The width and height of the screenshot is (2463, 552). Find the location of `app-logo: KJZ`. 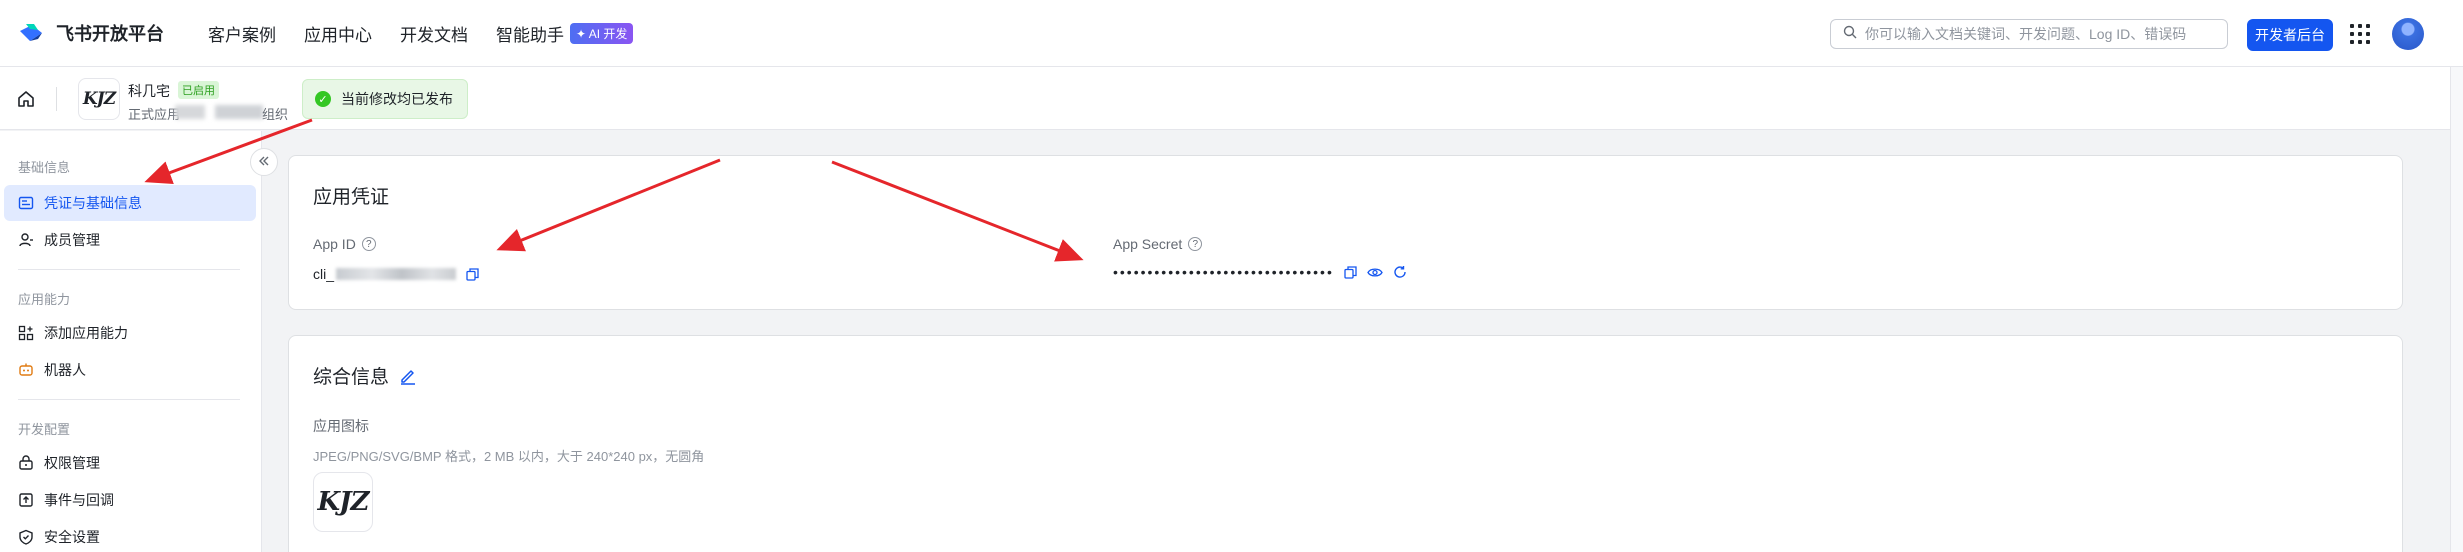

app-logo: KJZ is located at coordinates (99, 99).